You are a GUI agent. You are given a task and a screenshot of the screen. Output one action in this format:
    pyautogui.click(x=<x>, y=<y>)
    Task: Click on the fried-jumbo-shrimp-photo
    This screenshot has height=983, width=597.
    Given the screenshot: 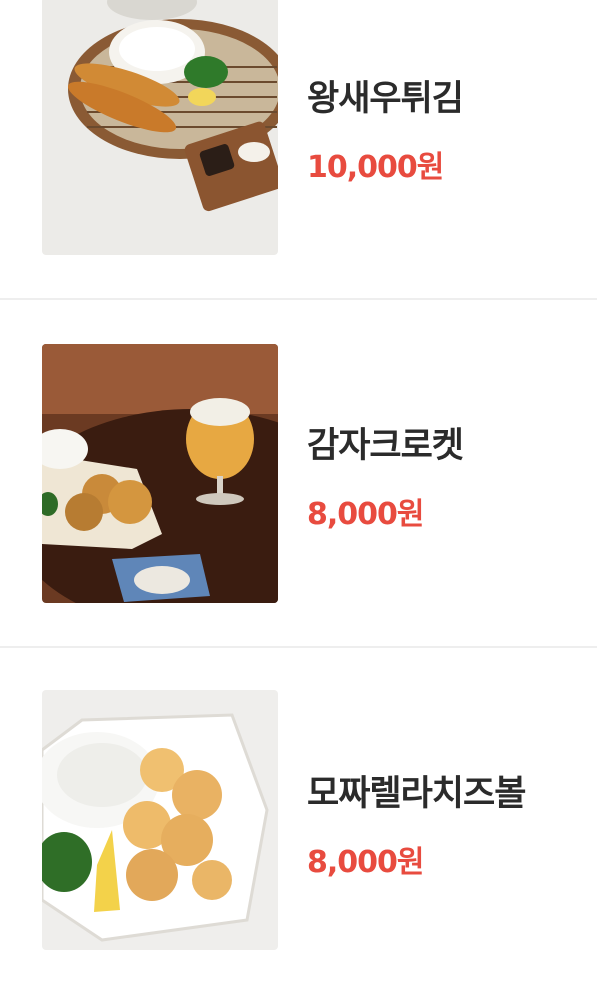 What is the action you would take?
    pyautogui.click(x=160, y=127)
    